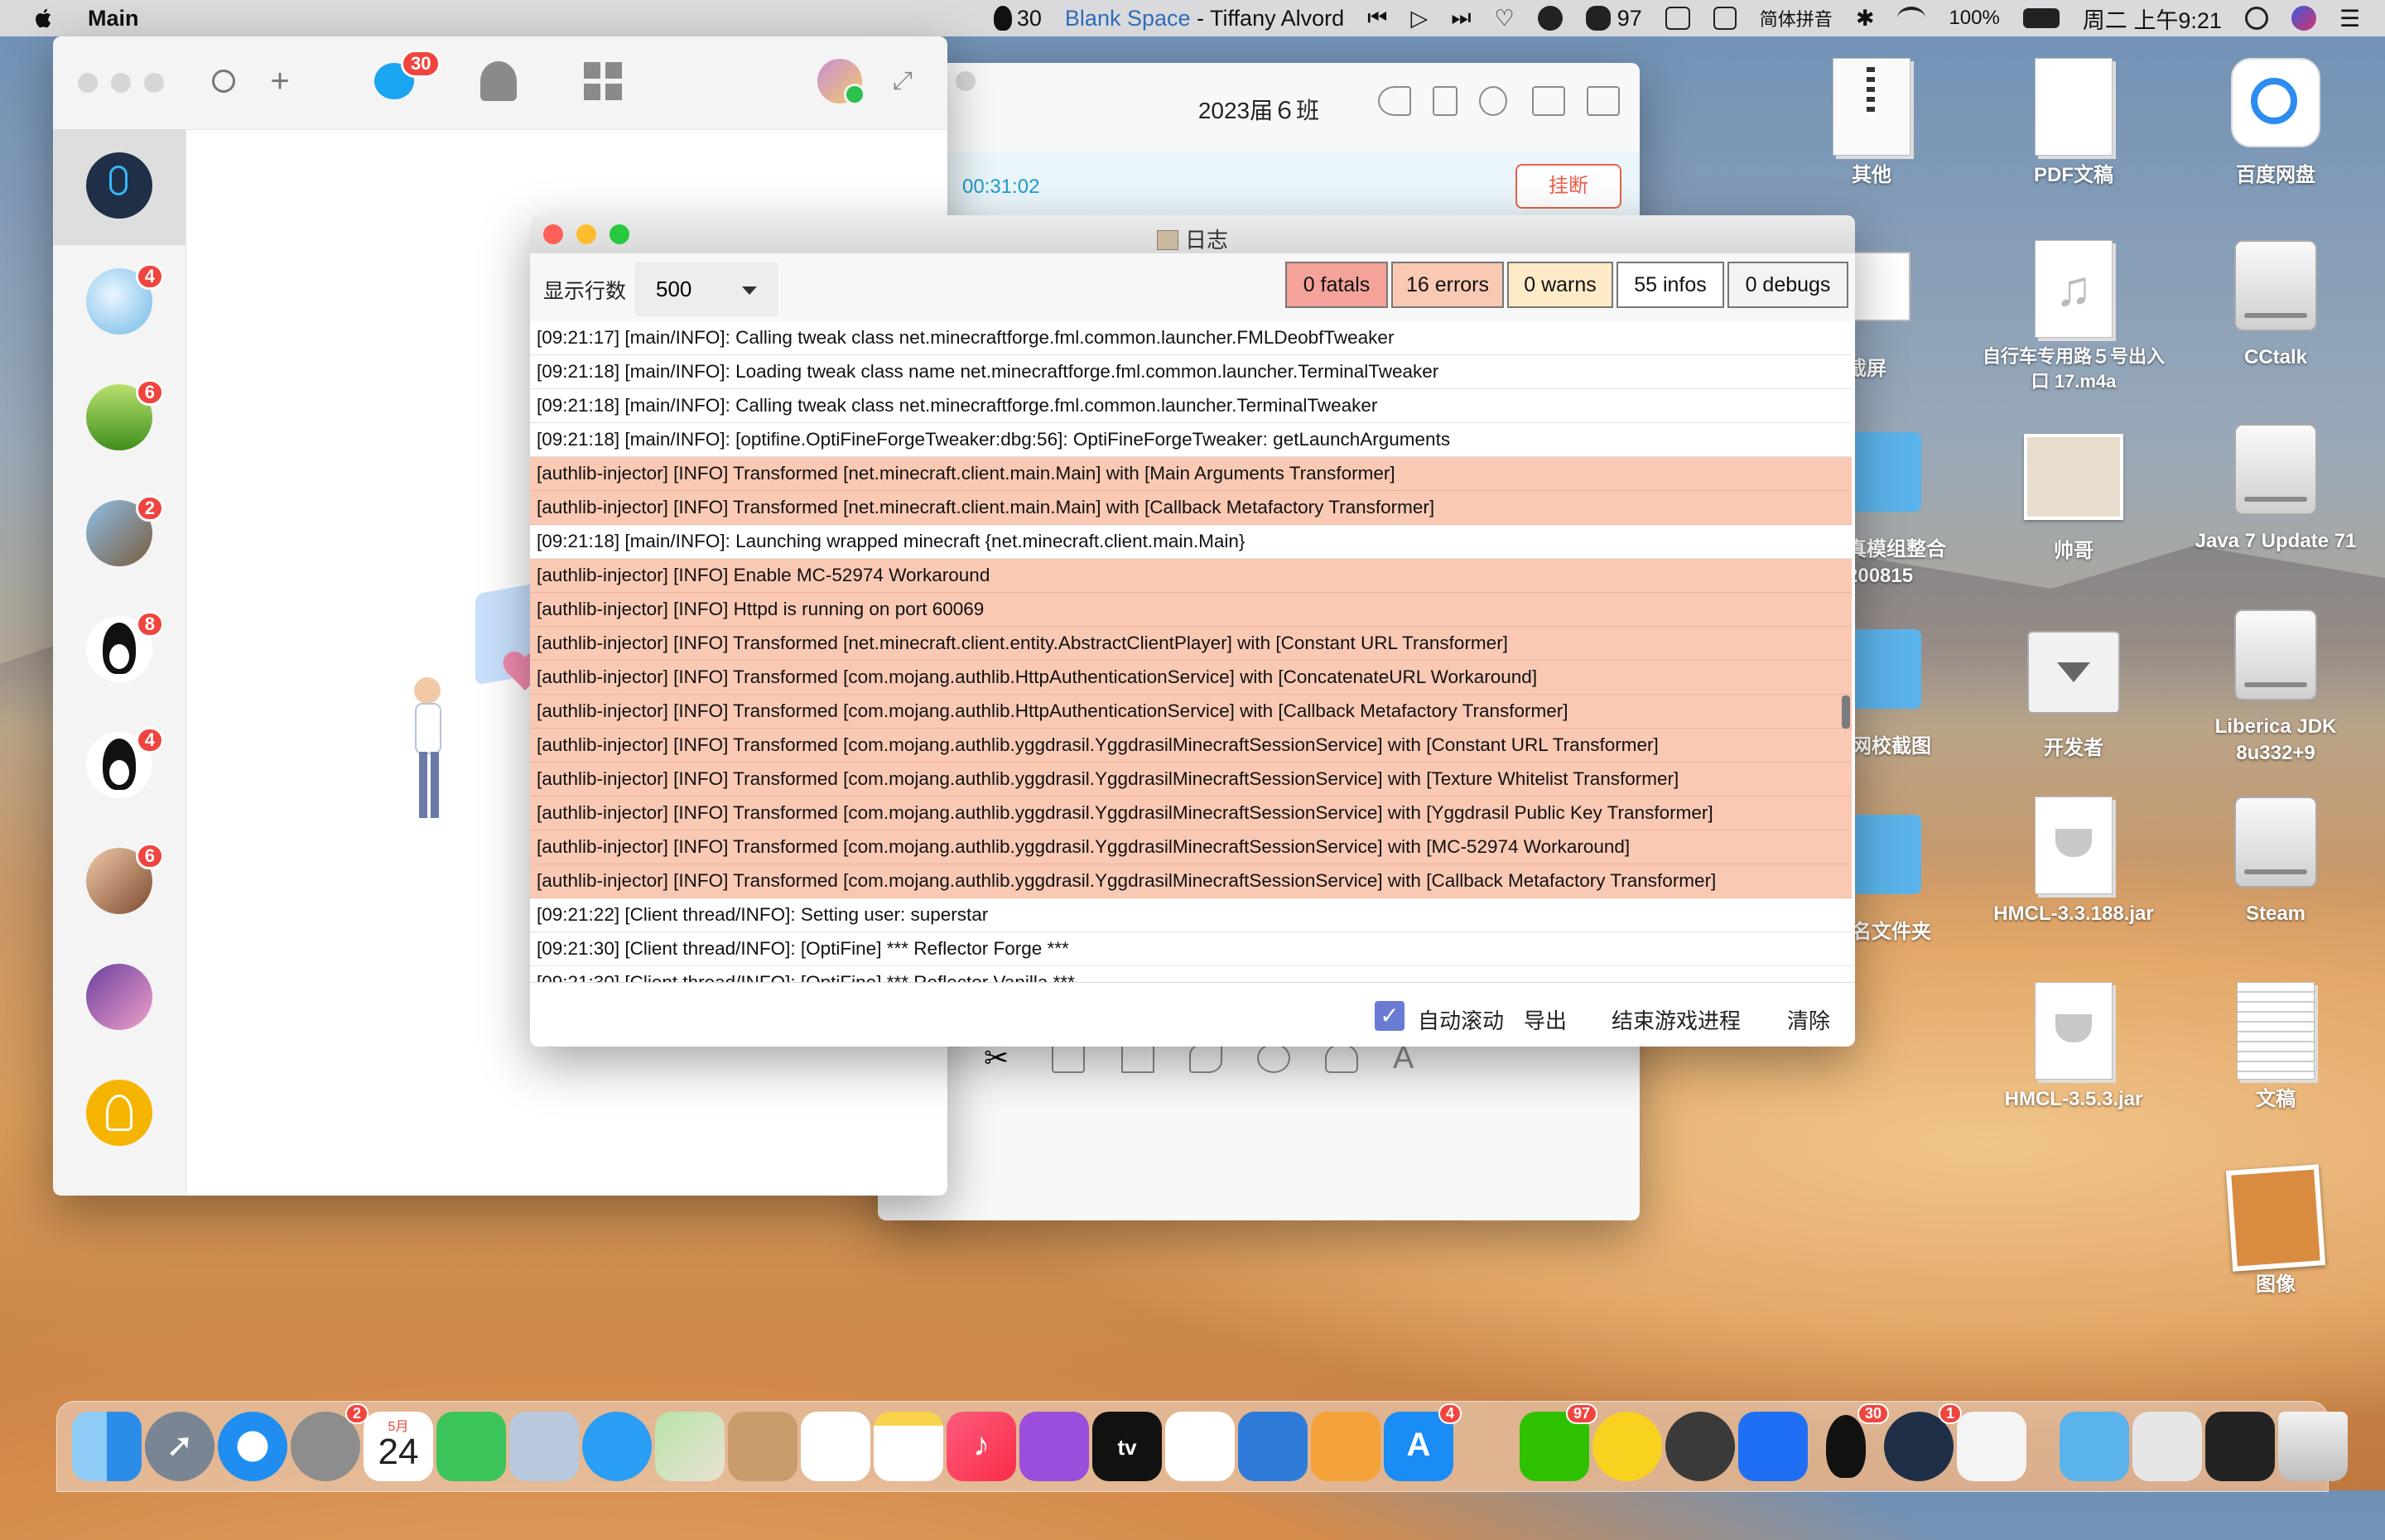 This screenshot has height=1540, width=2385. Describe the element at coordinates (762, 1447) in the screenshot. I see `dock-contacts` at that location.